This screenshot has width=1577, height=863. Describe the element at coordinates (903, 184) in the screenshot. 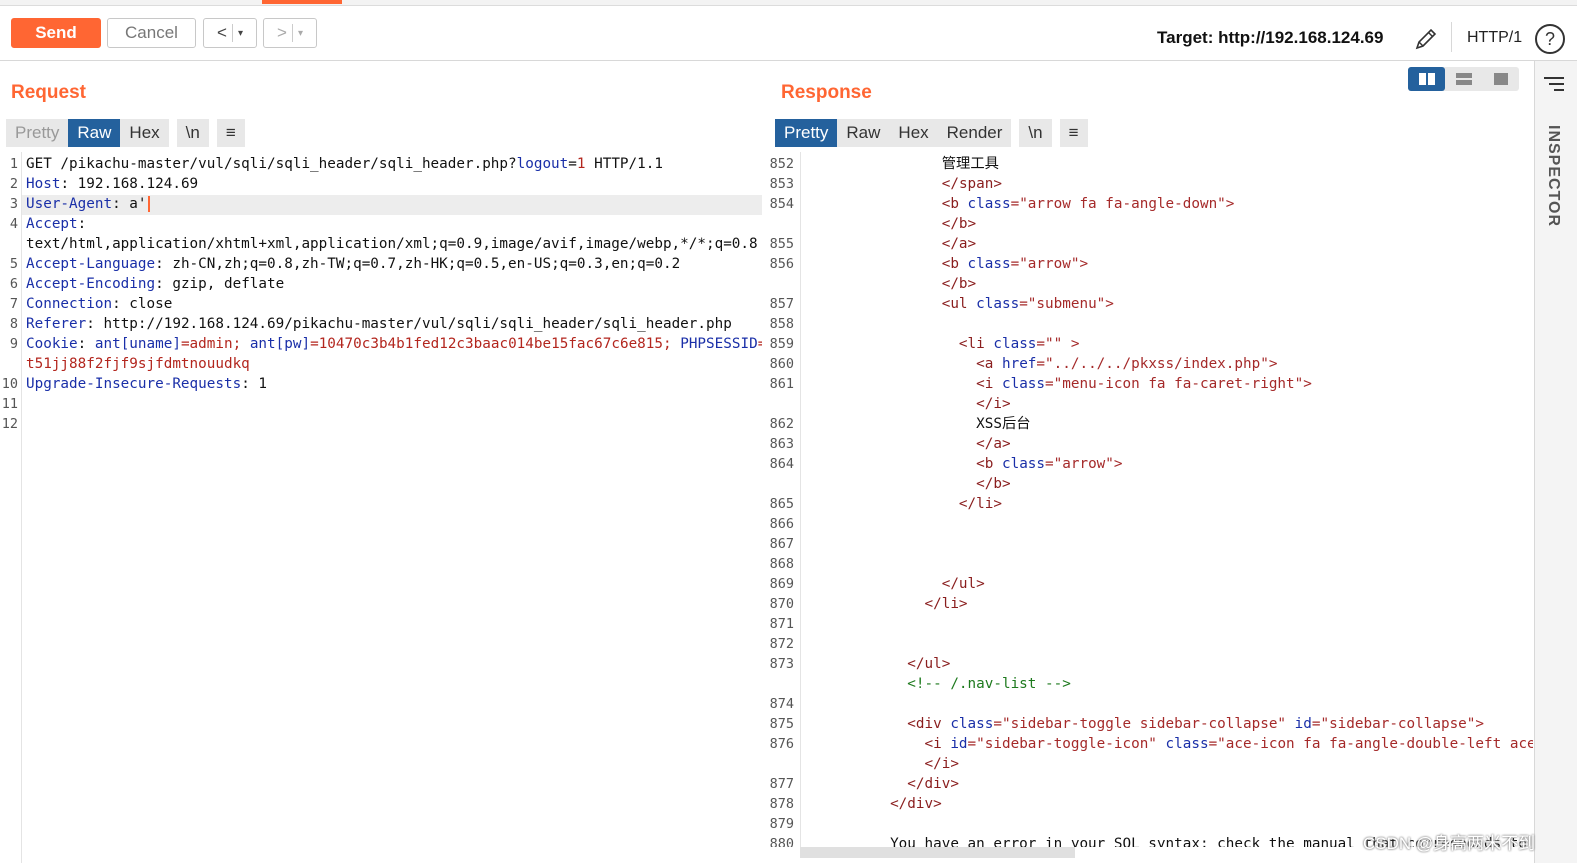

I see `code-line: </span>` at that location.